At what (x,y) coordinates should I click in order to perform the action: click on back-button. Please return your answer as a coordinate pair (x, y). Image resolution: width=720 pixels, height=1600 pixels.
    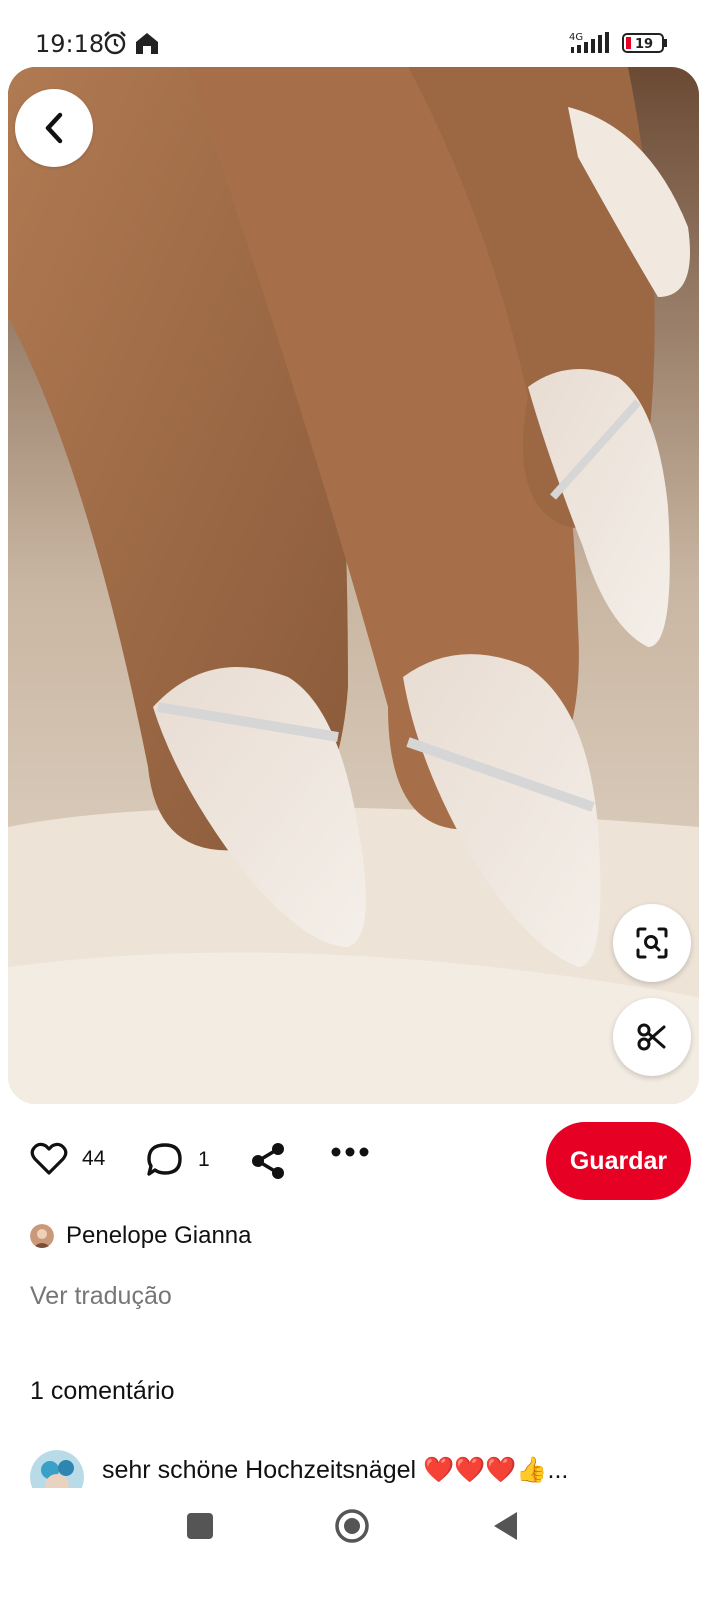
    Looking at the image, I should click on (54, 128).